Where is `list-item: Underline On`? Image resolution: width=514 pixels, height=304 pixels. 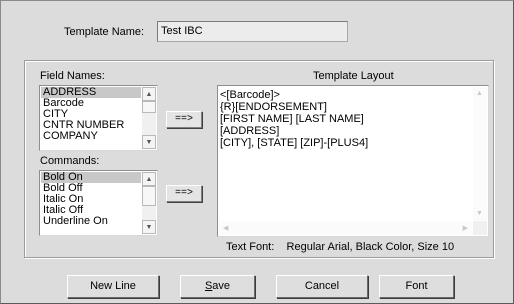
list-item: Underline On is located at coordinates (91, 221).